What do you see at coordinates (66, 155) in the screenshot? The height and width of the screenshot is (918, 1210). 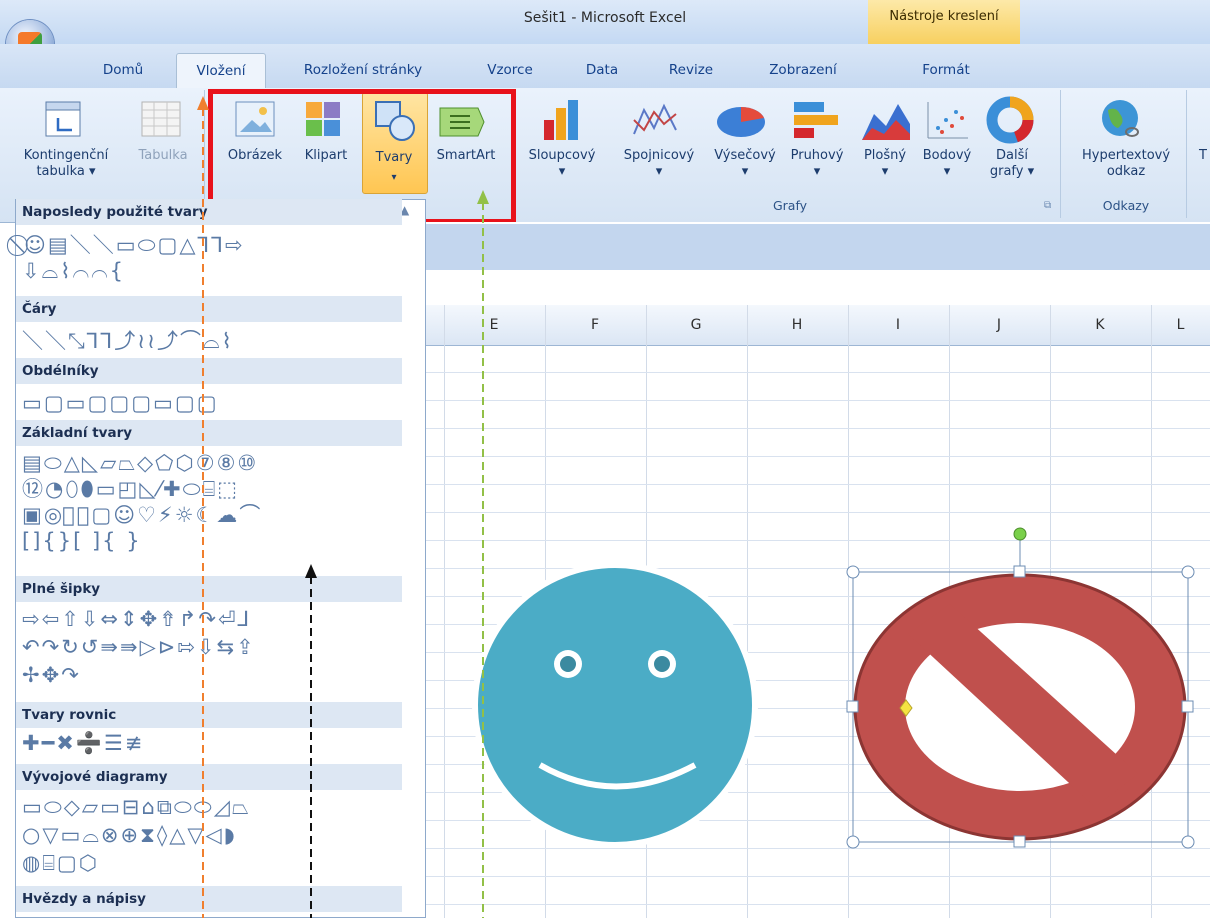 I see `pivot-label: Kontingenční` at bounding box center [66, 155].